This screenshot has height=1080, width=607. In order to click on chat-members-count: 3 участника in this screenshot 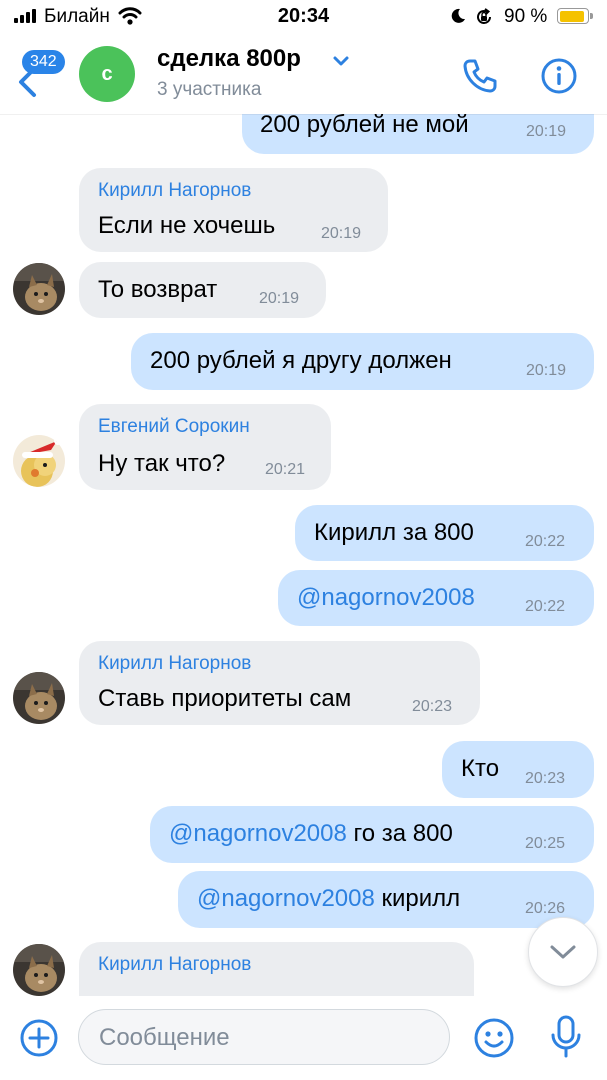, I will do `click(209, 89)`.